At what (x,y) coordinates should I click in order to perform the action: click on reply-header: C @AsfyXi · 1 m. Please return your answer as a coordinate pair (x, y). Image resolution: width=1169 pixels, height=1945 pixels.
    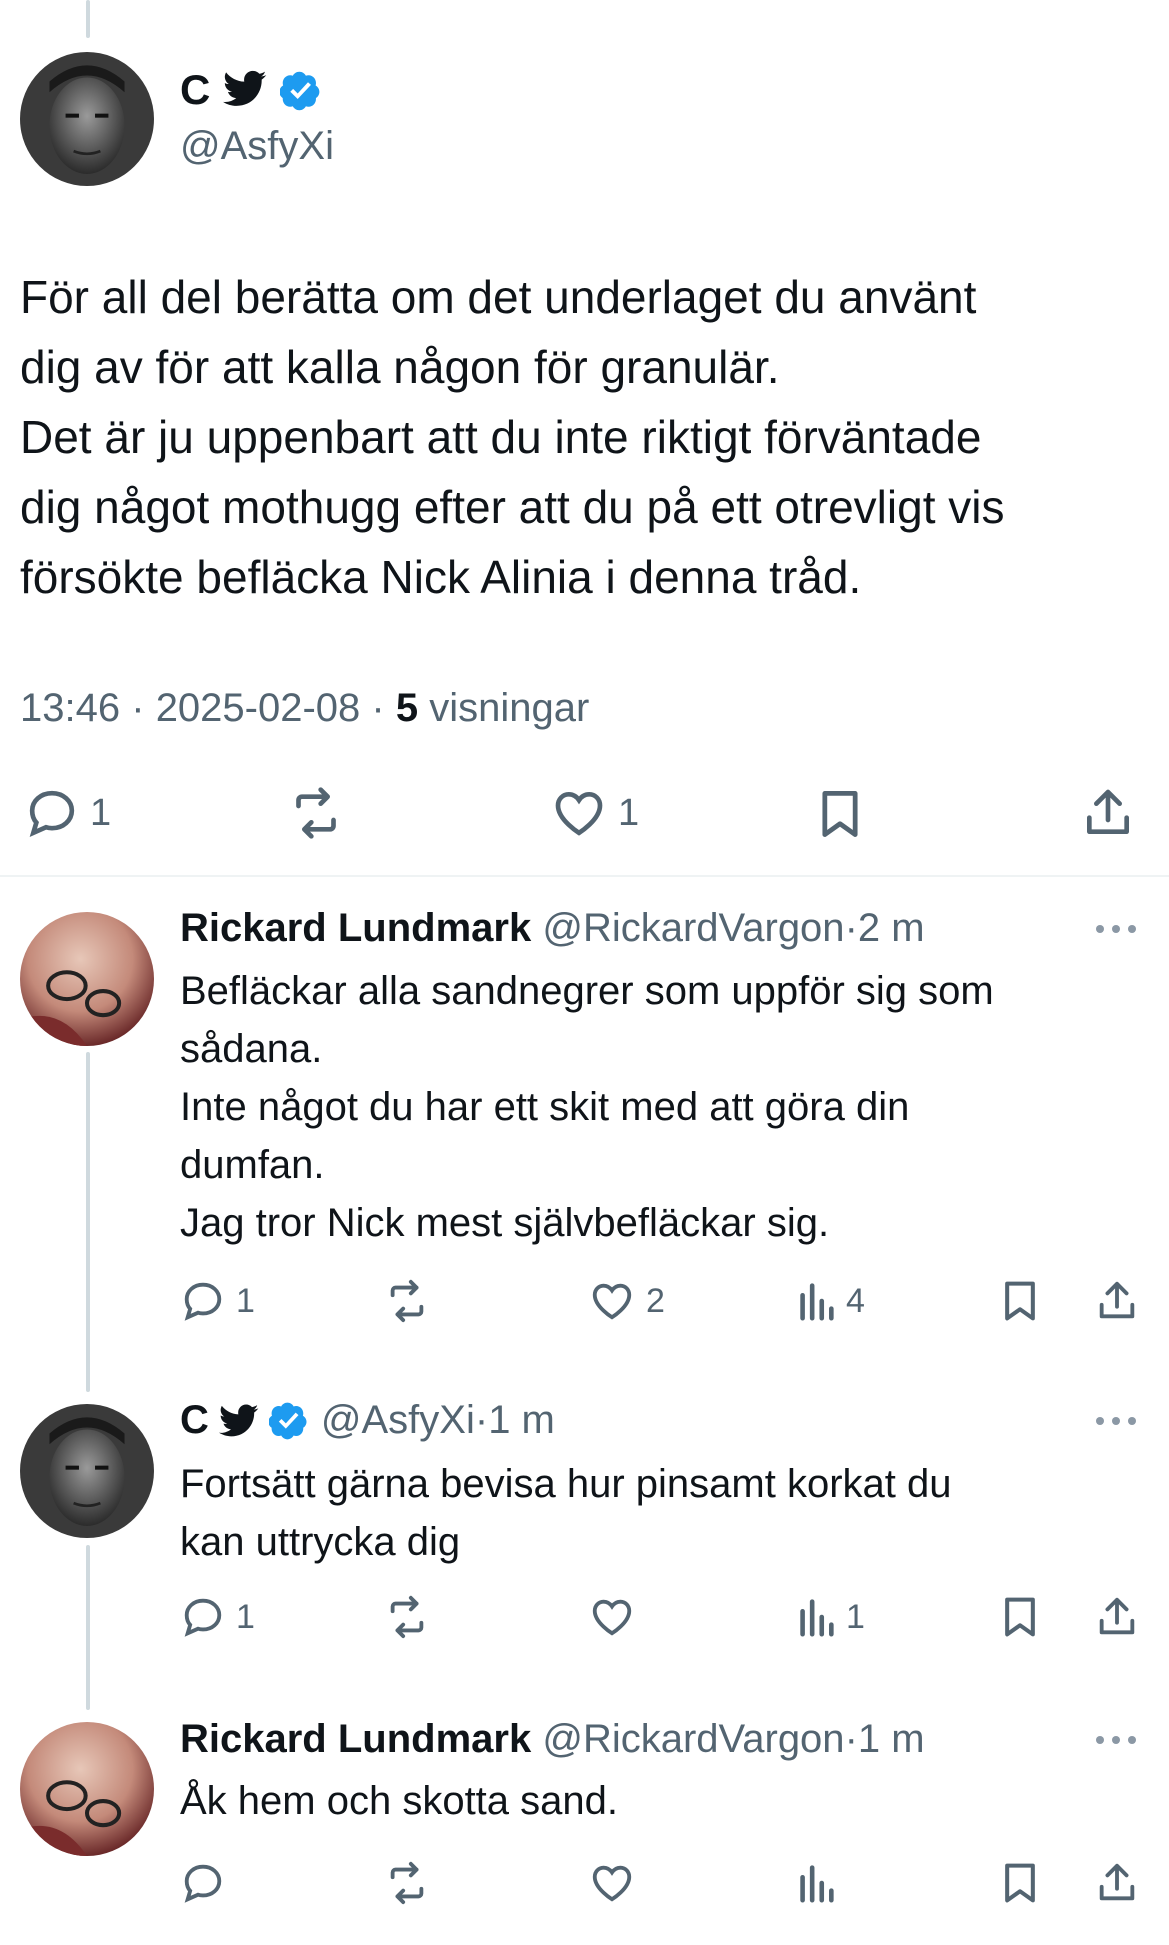
    Looking at the image, I should click on (367, 1420).